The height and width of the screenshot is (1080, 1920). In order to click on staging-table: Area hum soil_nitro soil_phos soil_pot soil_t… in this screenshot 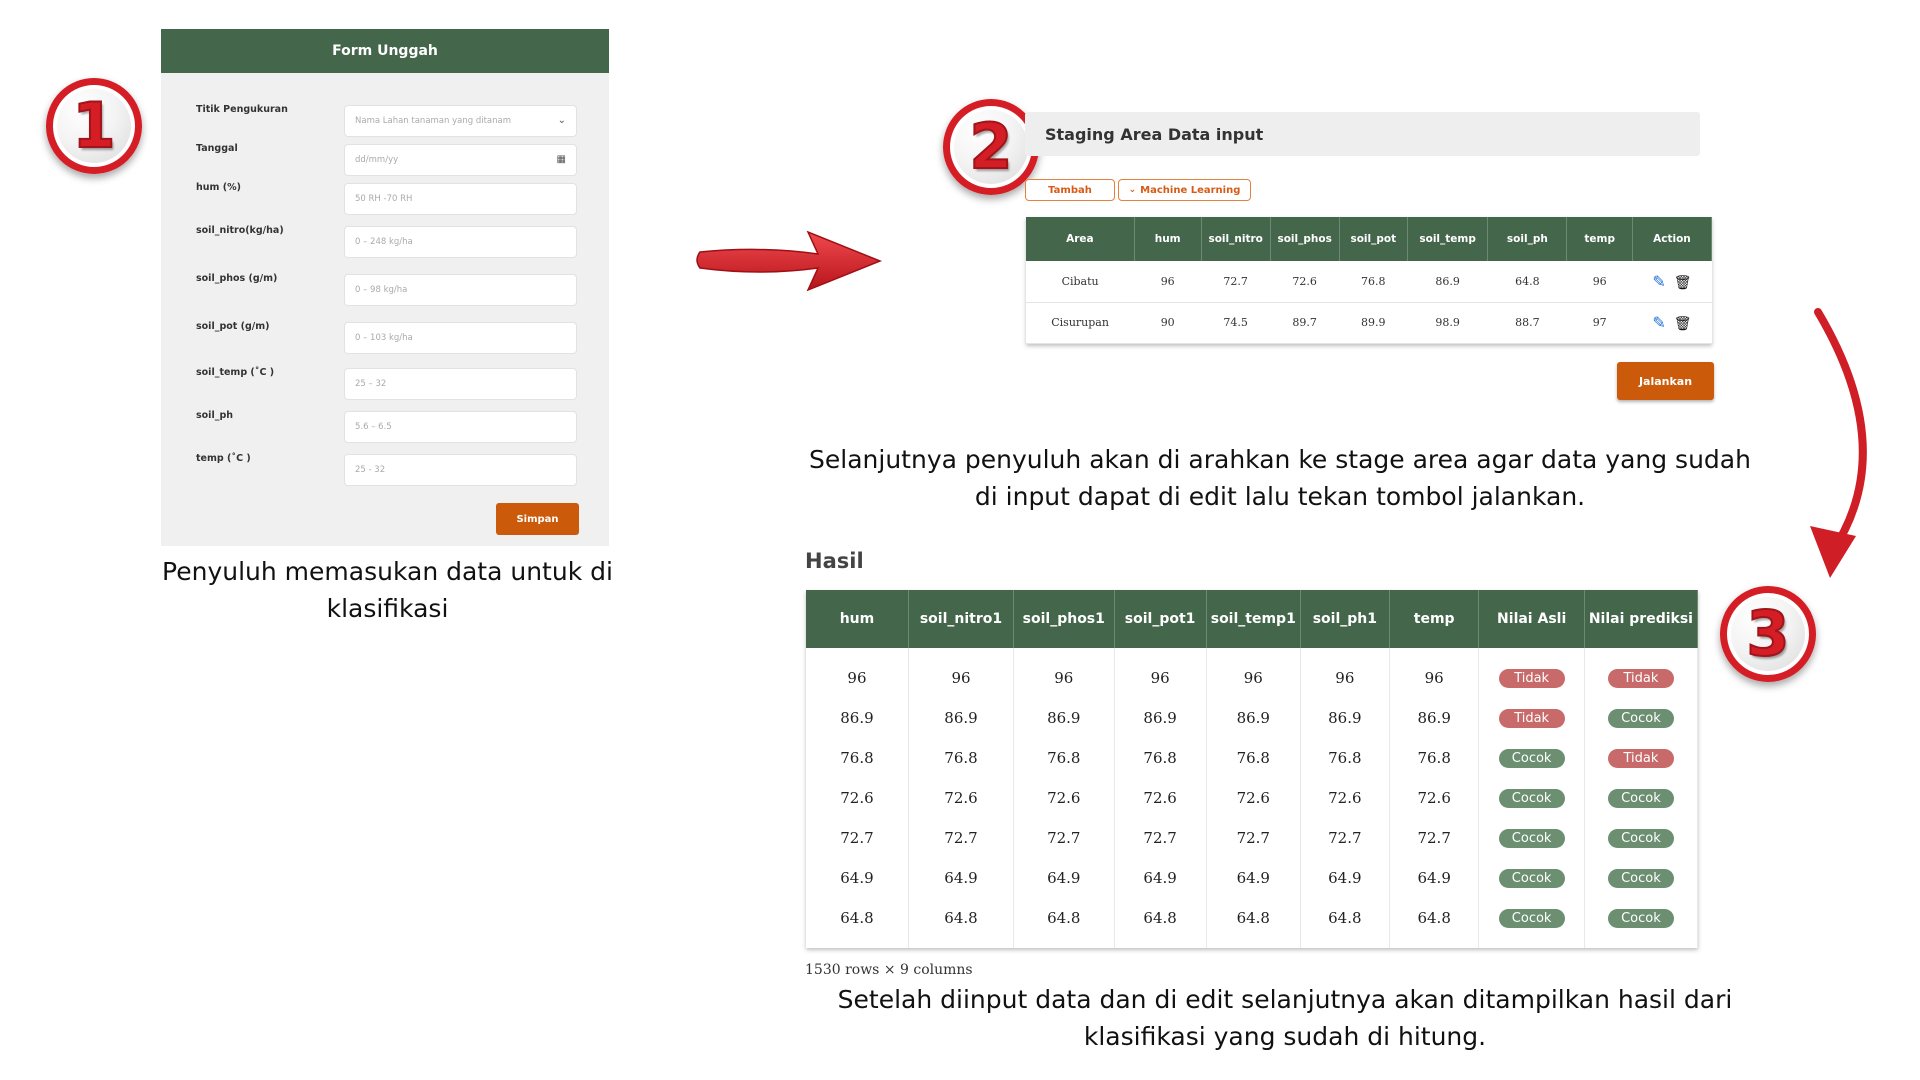, I will do `click(1369, 280)`.